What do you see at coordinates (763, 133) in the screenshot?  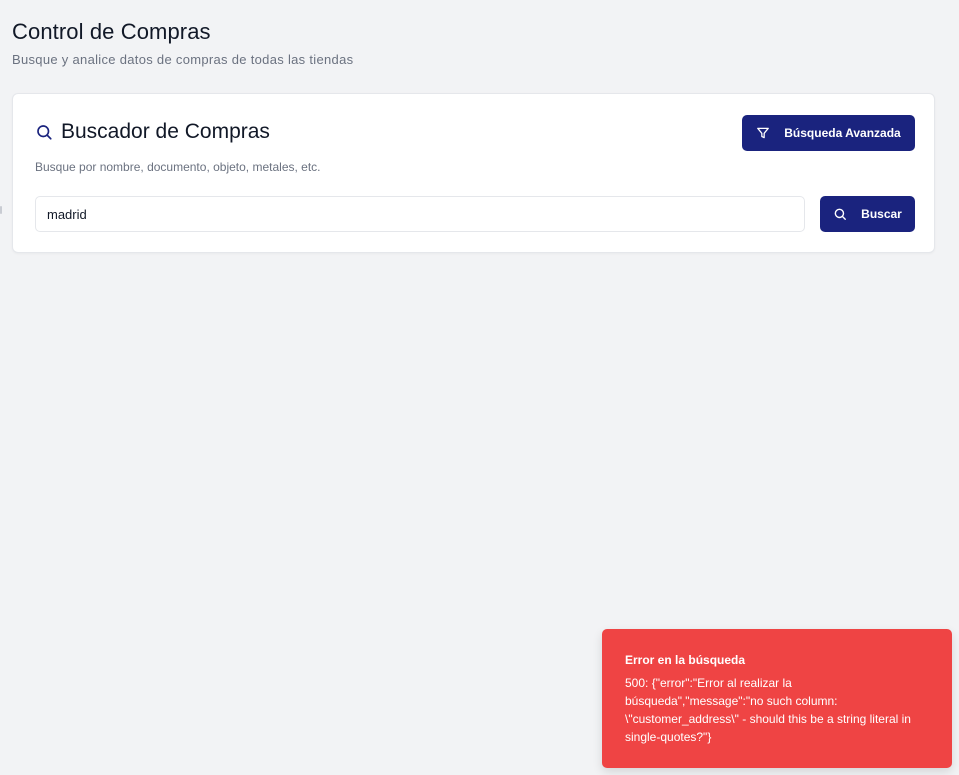 I see `filter-icon` at bounding box center [763, 133].